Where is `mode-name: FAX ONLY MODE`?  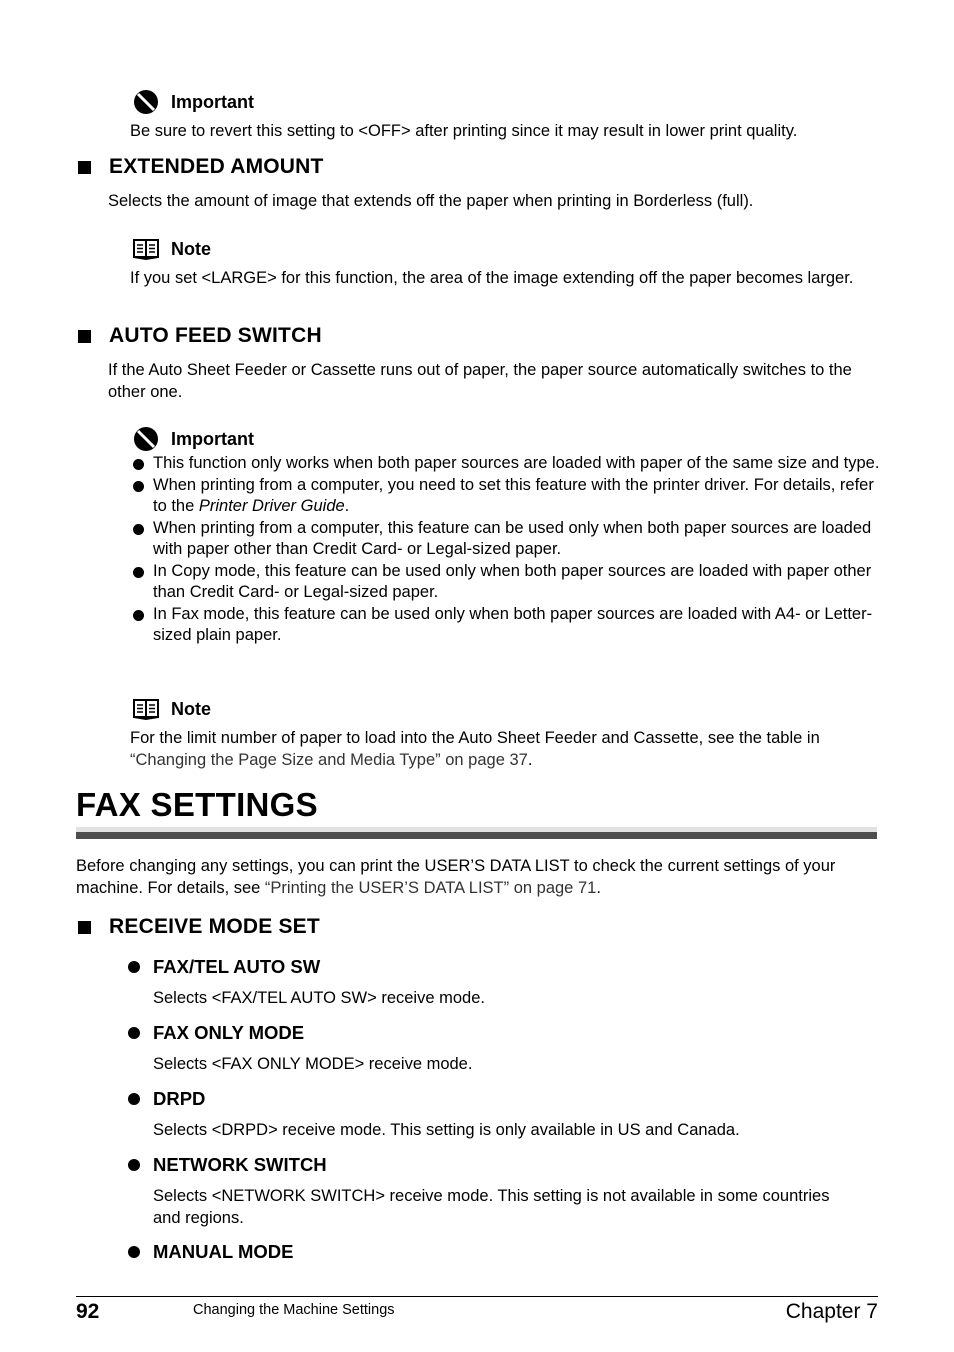 mode-name: FAX ONLY MODE is located at coordinates (229, 1032).